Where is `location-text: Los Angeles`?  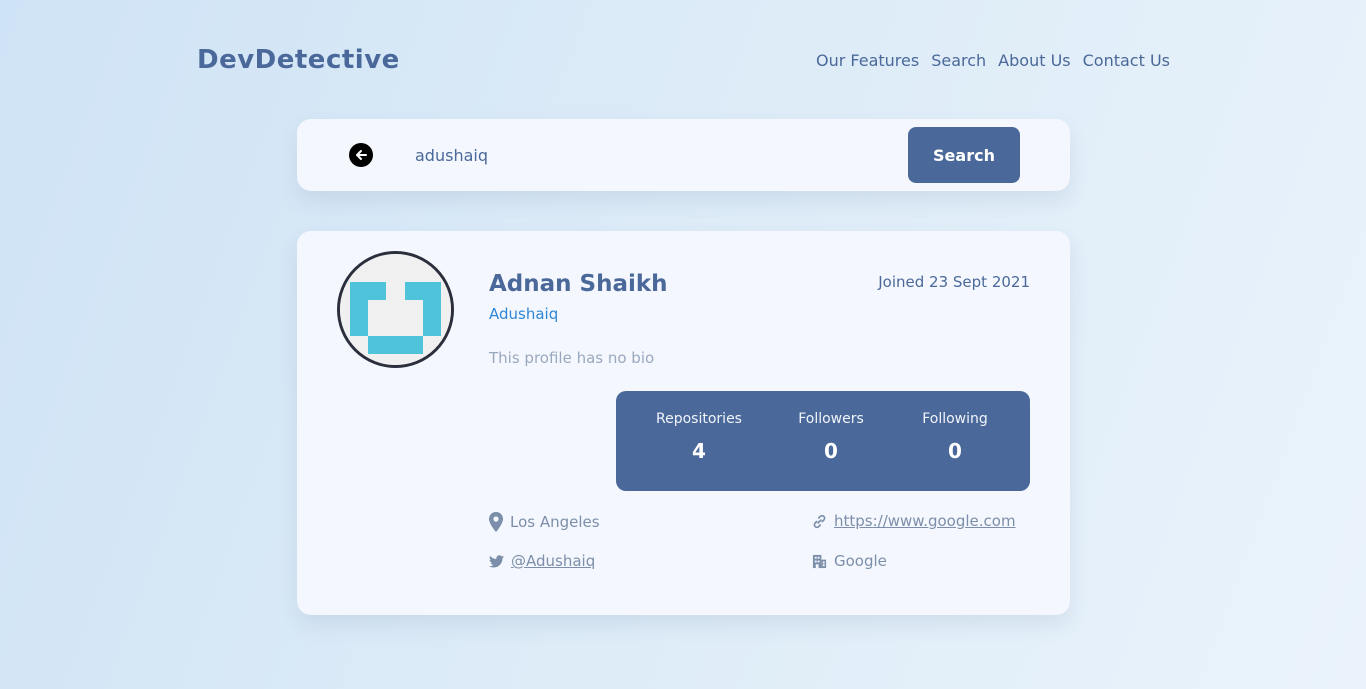
location-text: Los Angeles is located at coordinates (555, 522).